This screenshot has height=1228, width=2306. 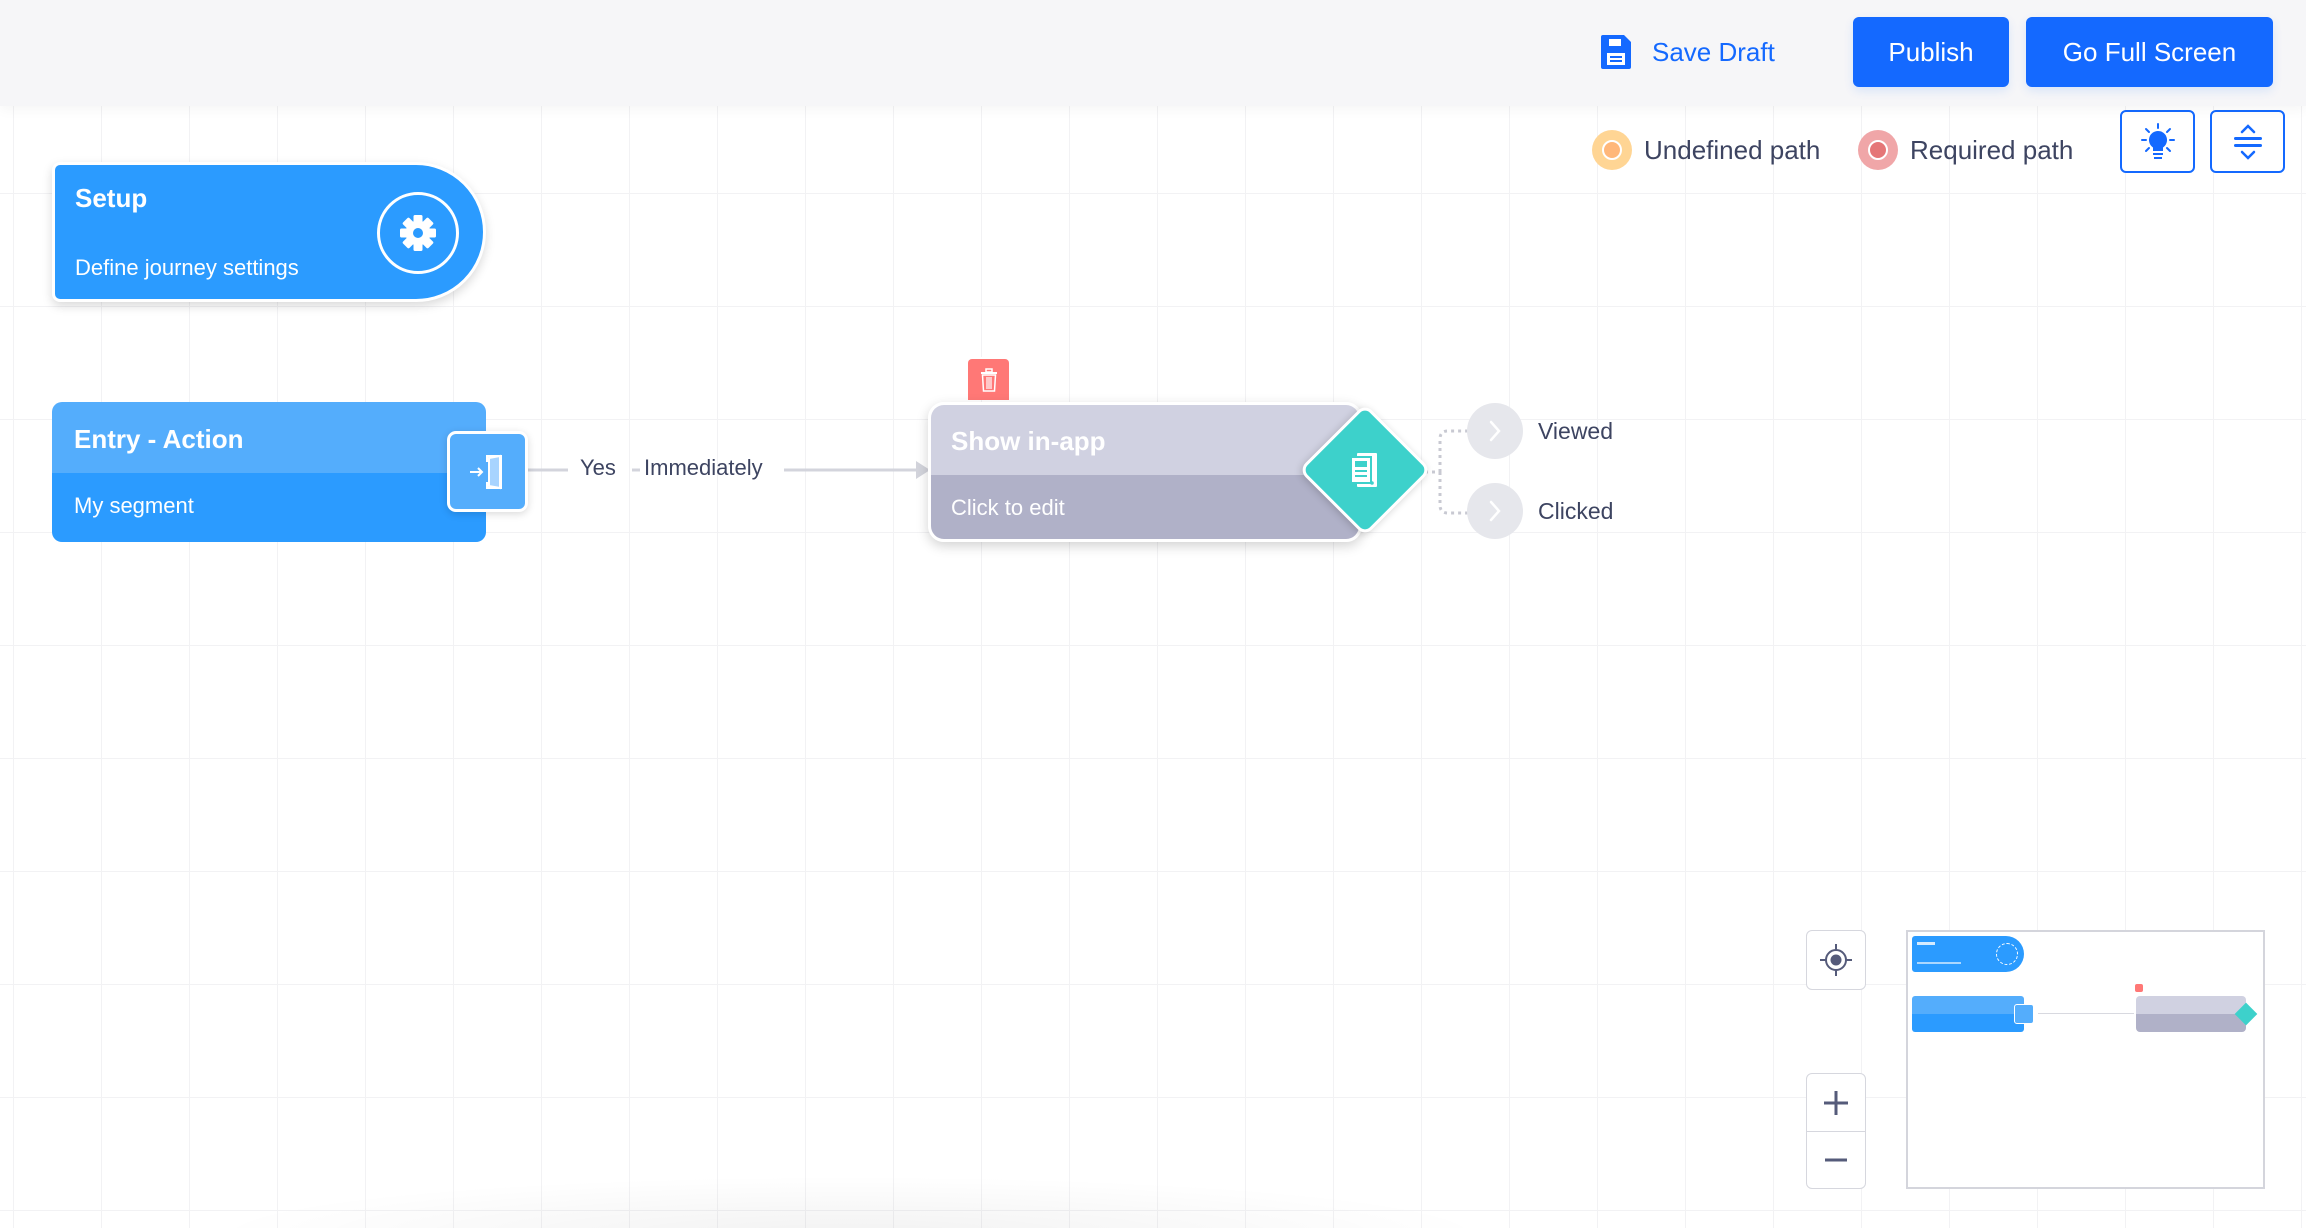 I want to click on setup-node-title: Setup, so click(x=111, y=198).